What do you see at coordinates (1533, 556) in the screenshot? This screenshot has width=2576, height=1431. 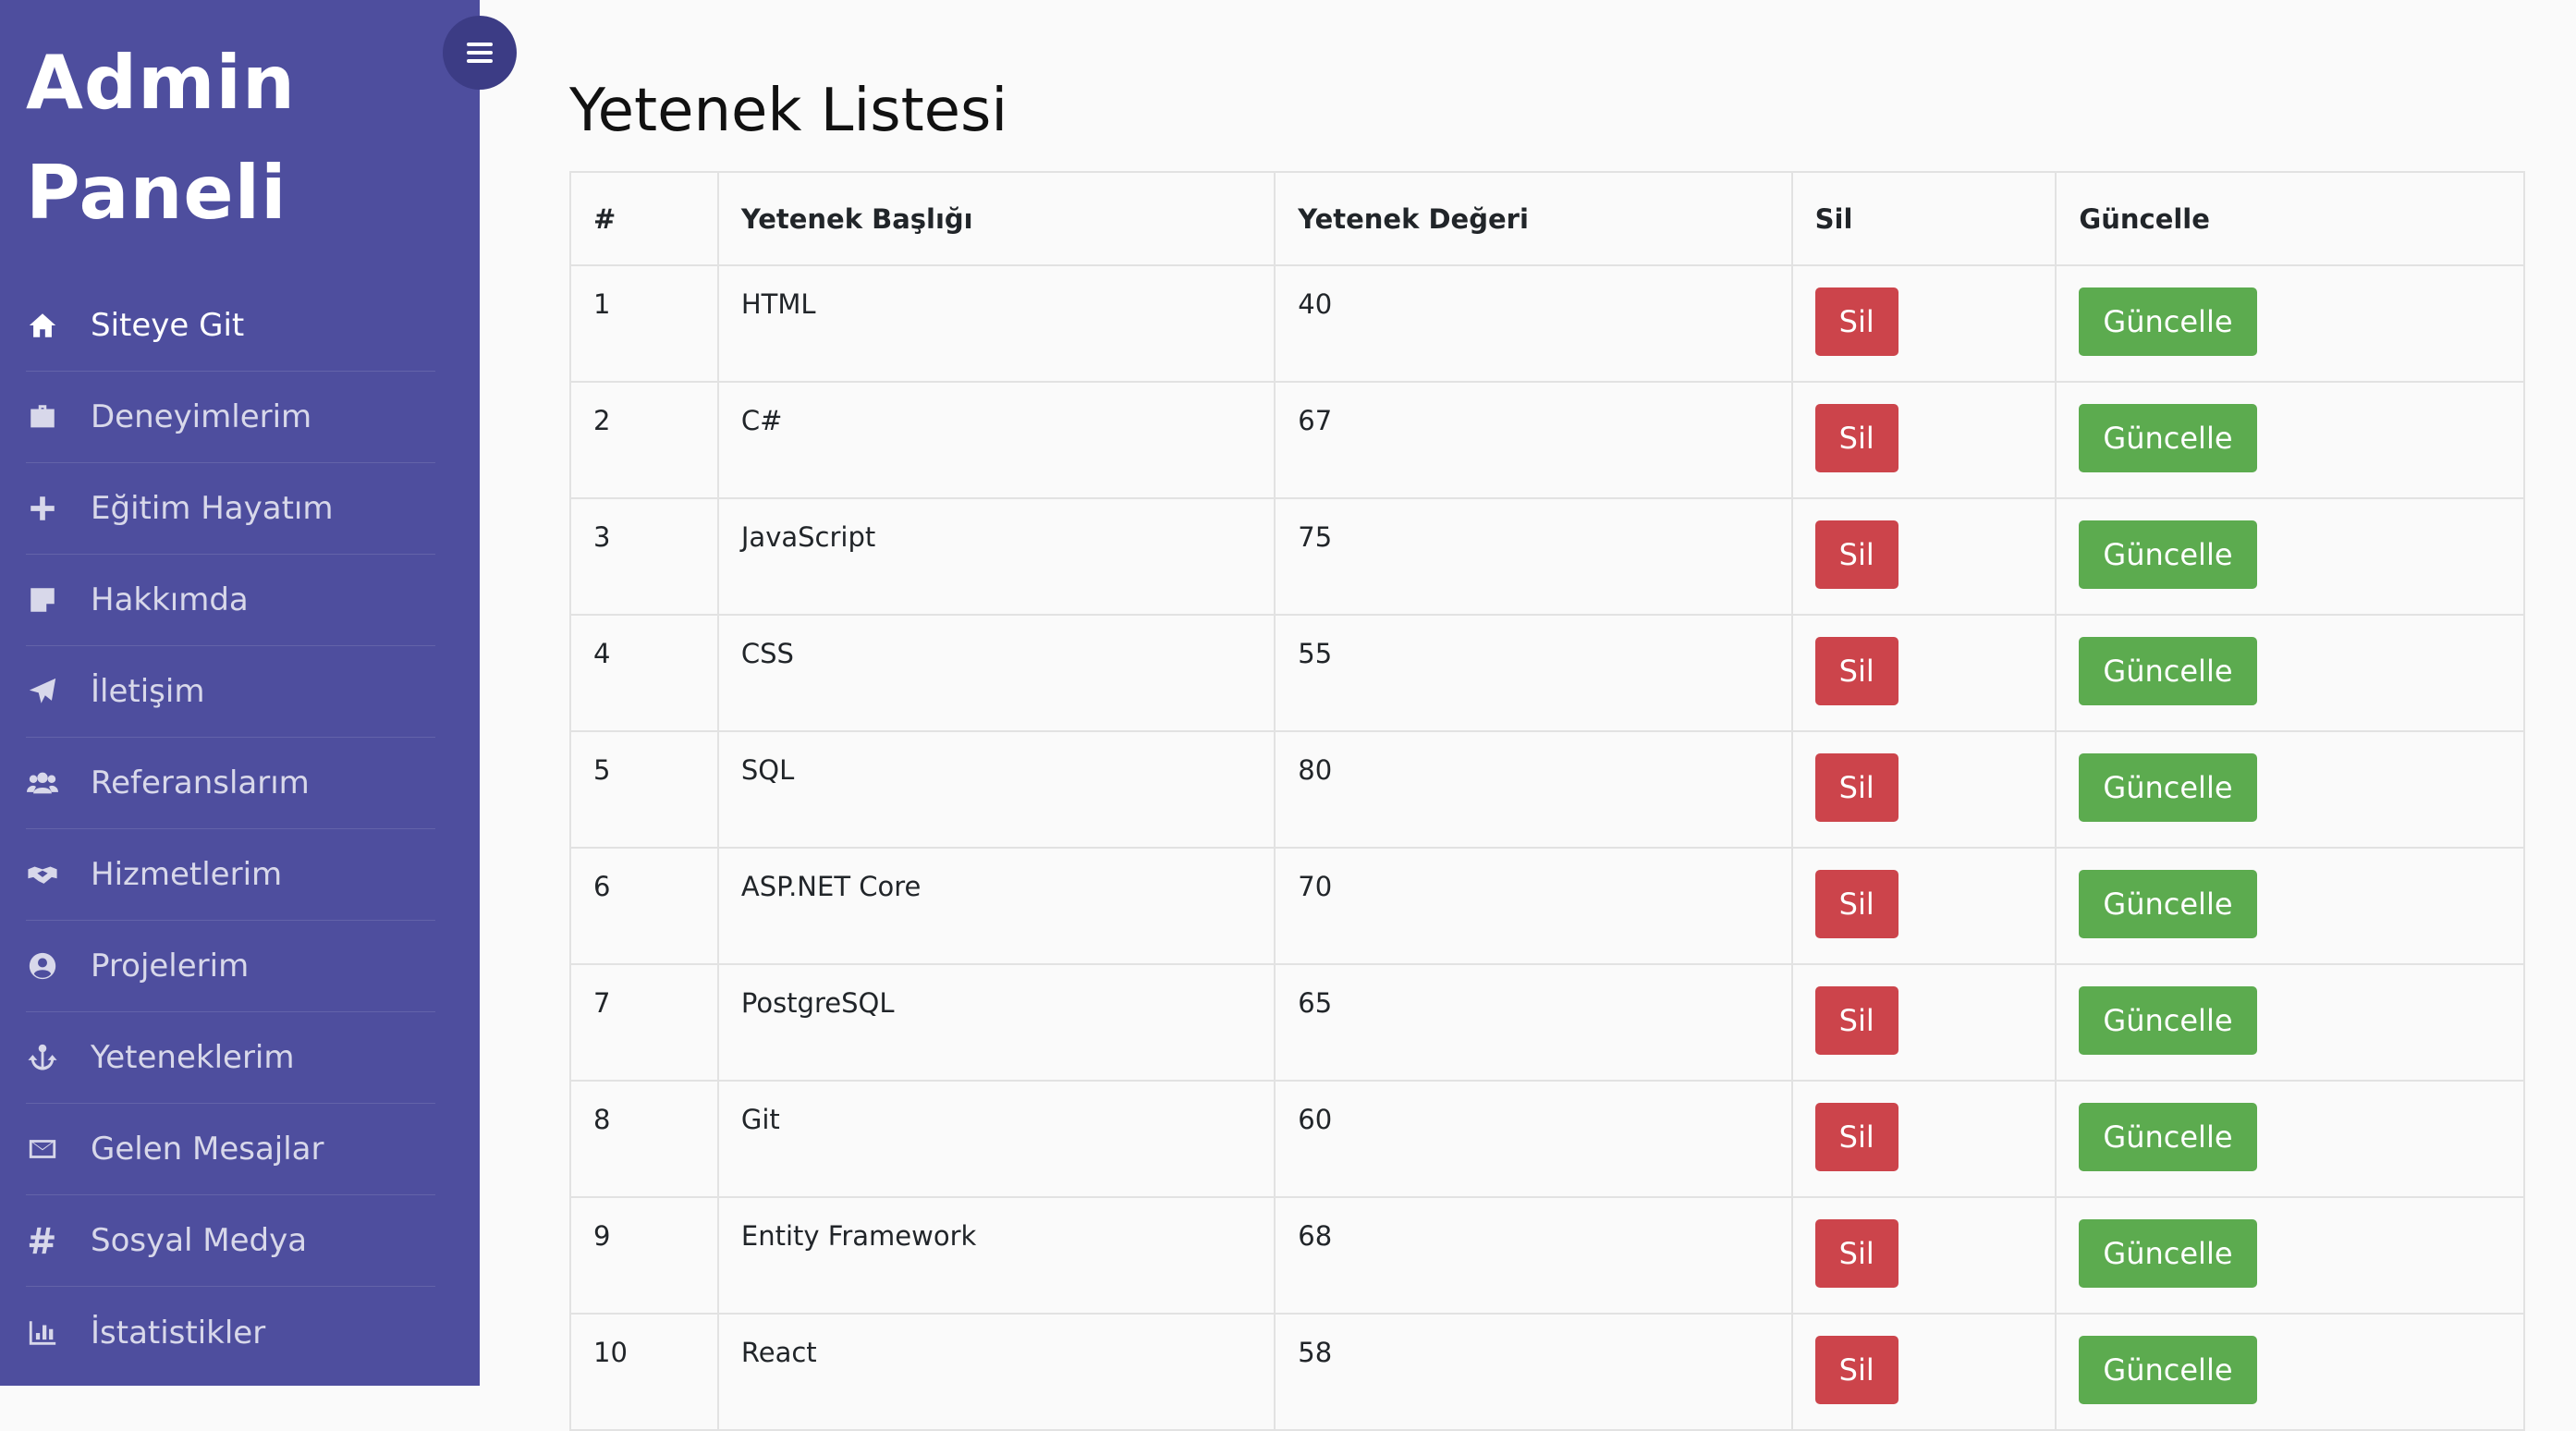 I see `cell-value: 75` at bounding box center [1533, 556].